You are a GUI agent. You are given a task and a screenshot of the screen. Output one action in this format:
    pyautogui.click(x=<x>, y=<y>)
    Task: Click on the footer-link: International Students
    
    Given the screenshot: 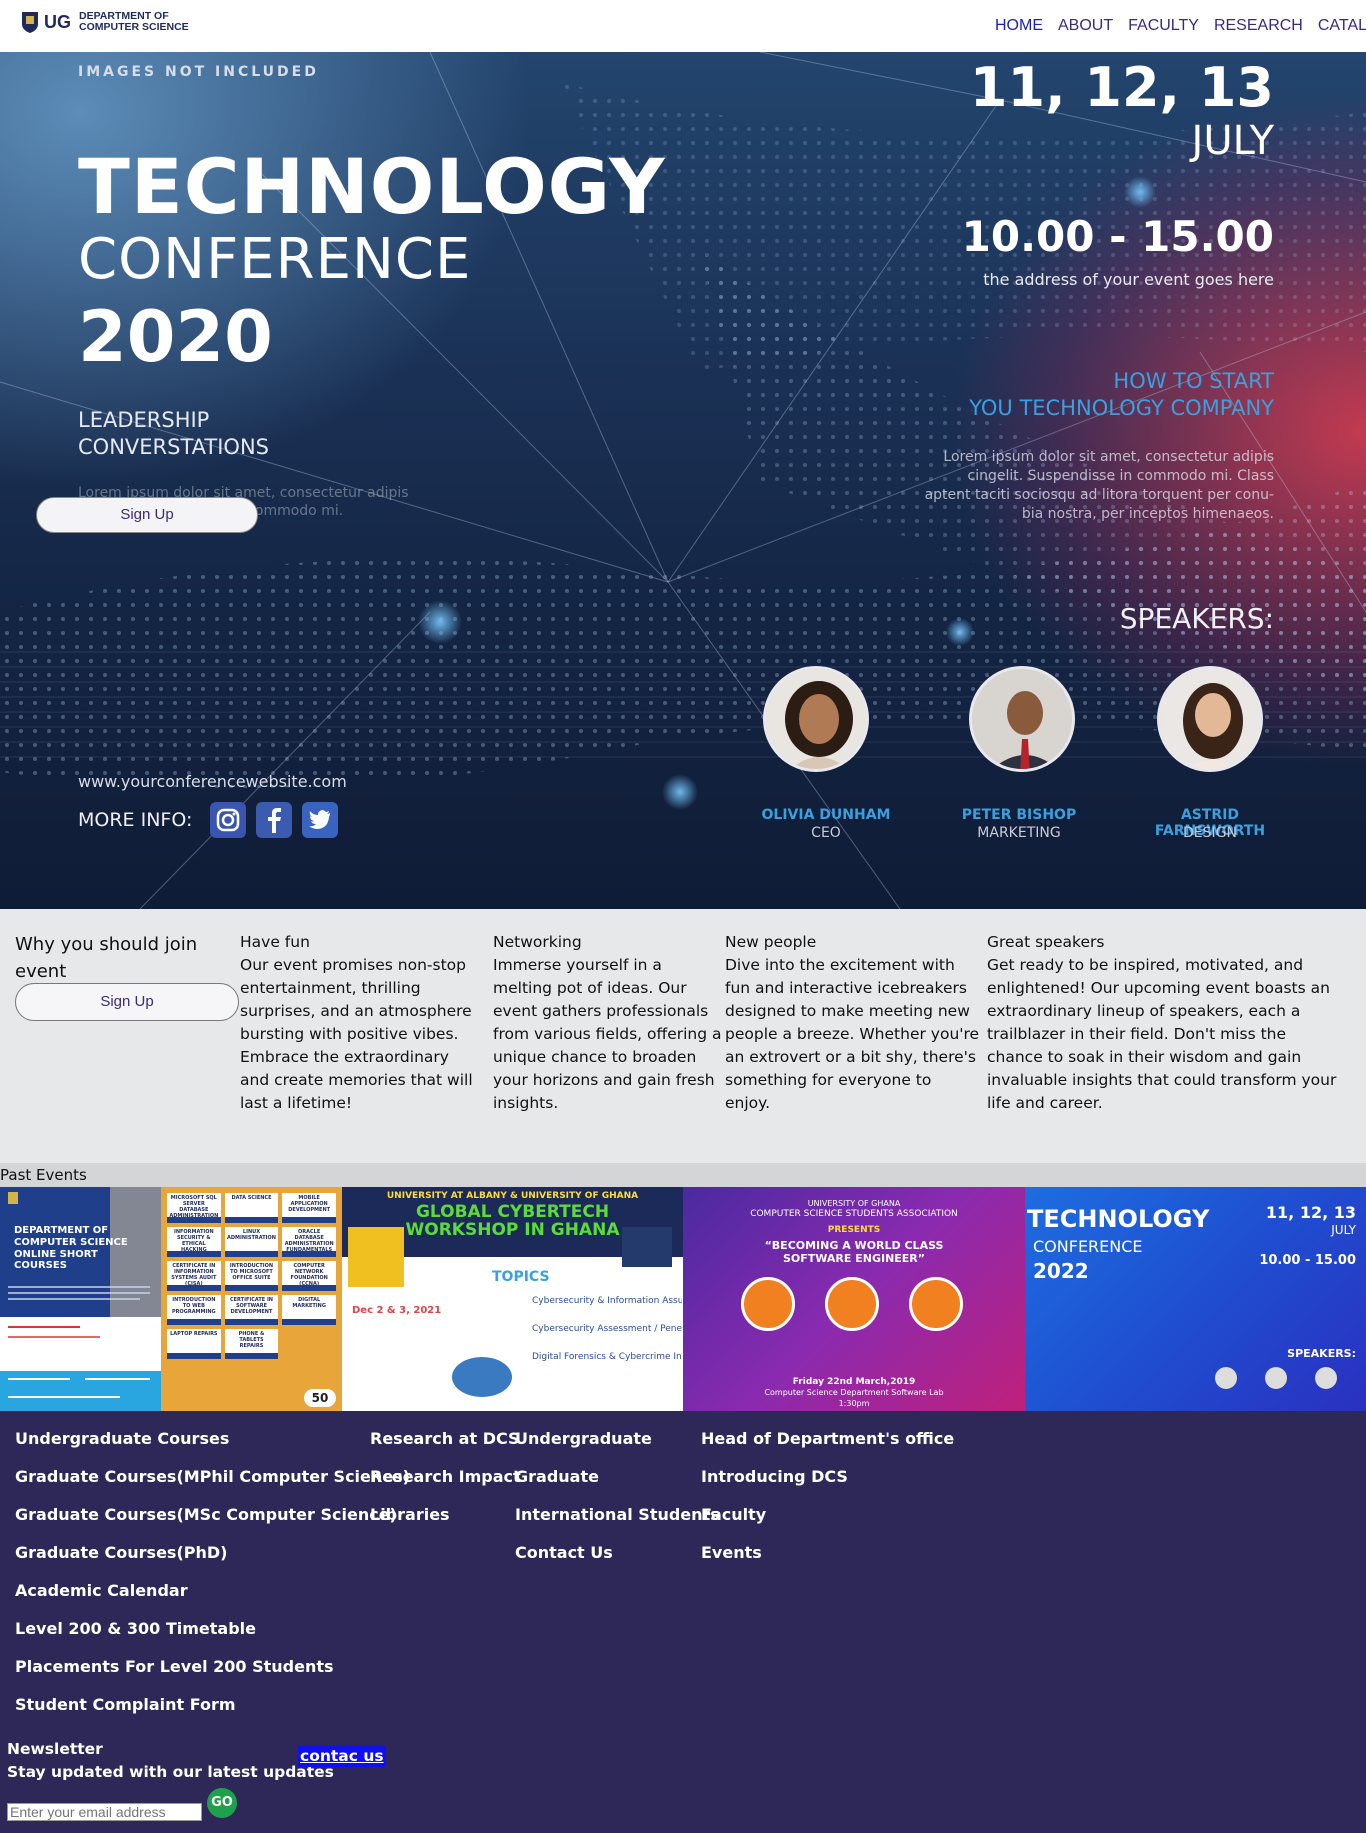 What is the action you would take?
    pyautogui.click(x=617, y=1522)
    